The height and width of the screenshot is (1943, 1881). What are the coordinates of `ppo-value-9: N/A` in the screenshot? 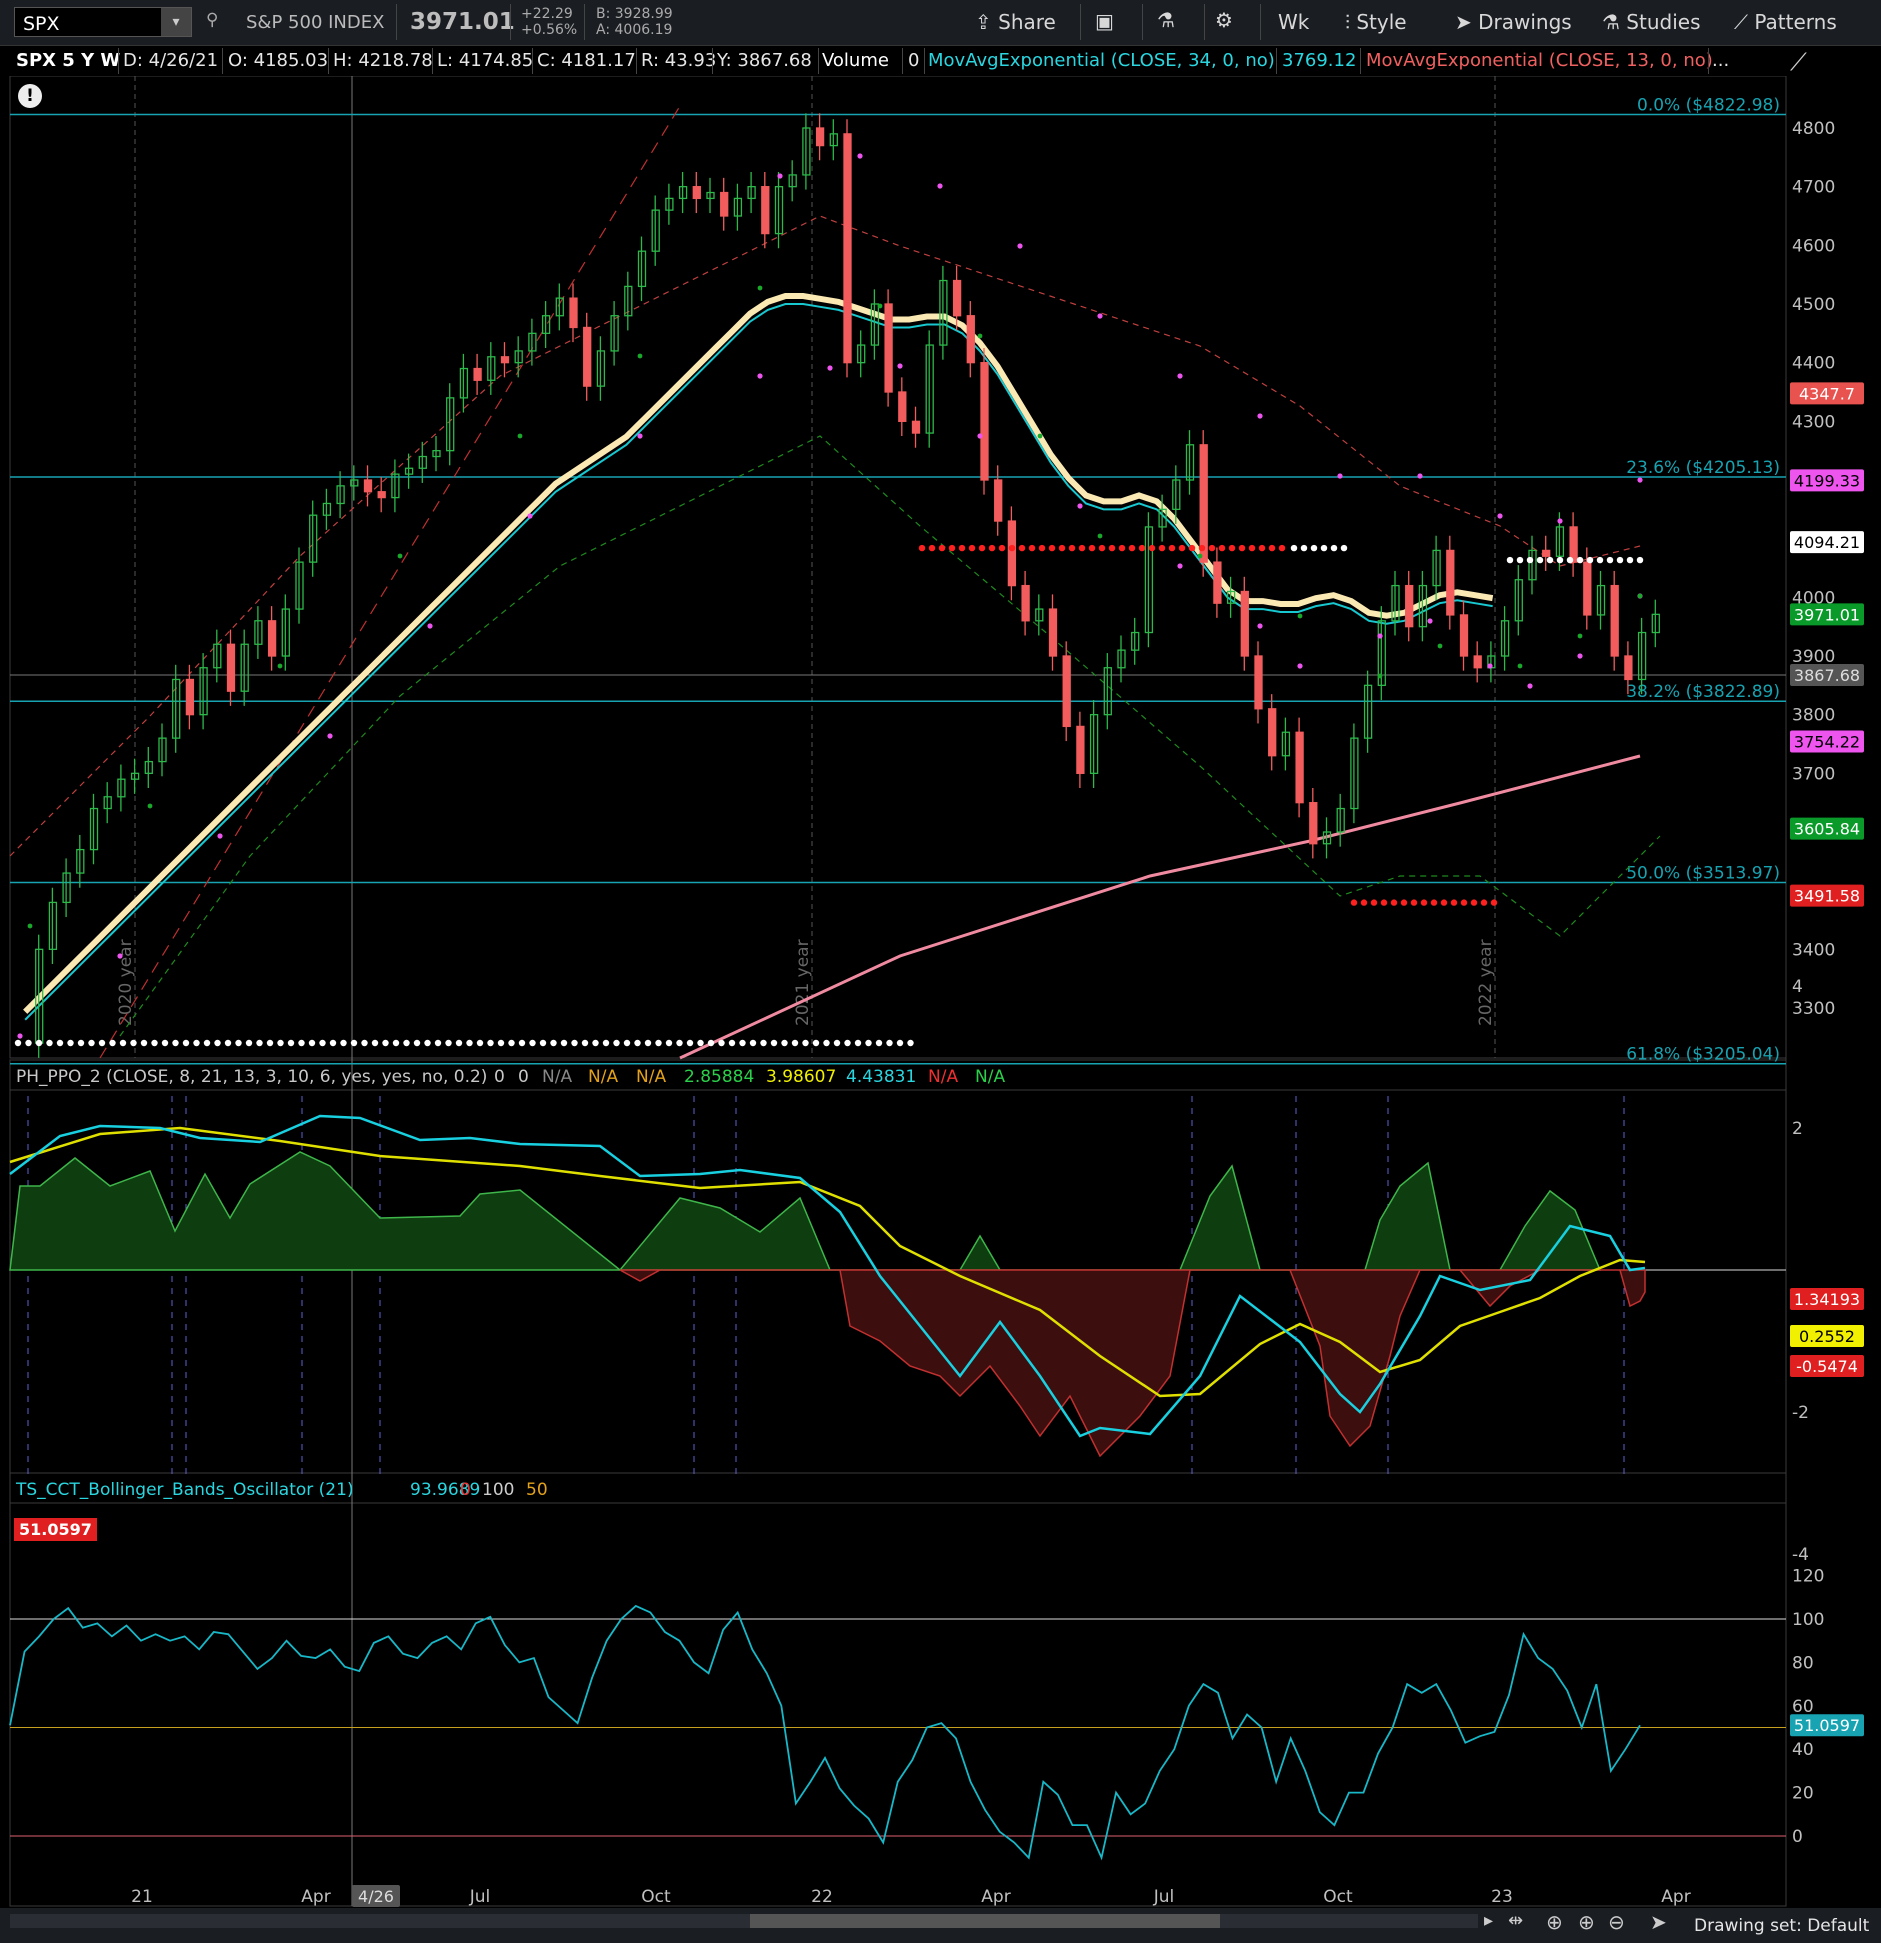 It's located at (990, 1077).